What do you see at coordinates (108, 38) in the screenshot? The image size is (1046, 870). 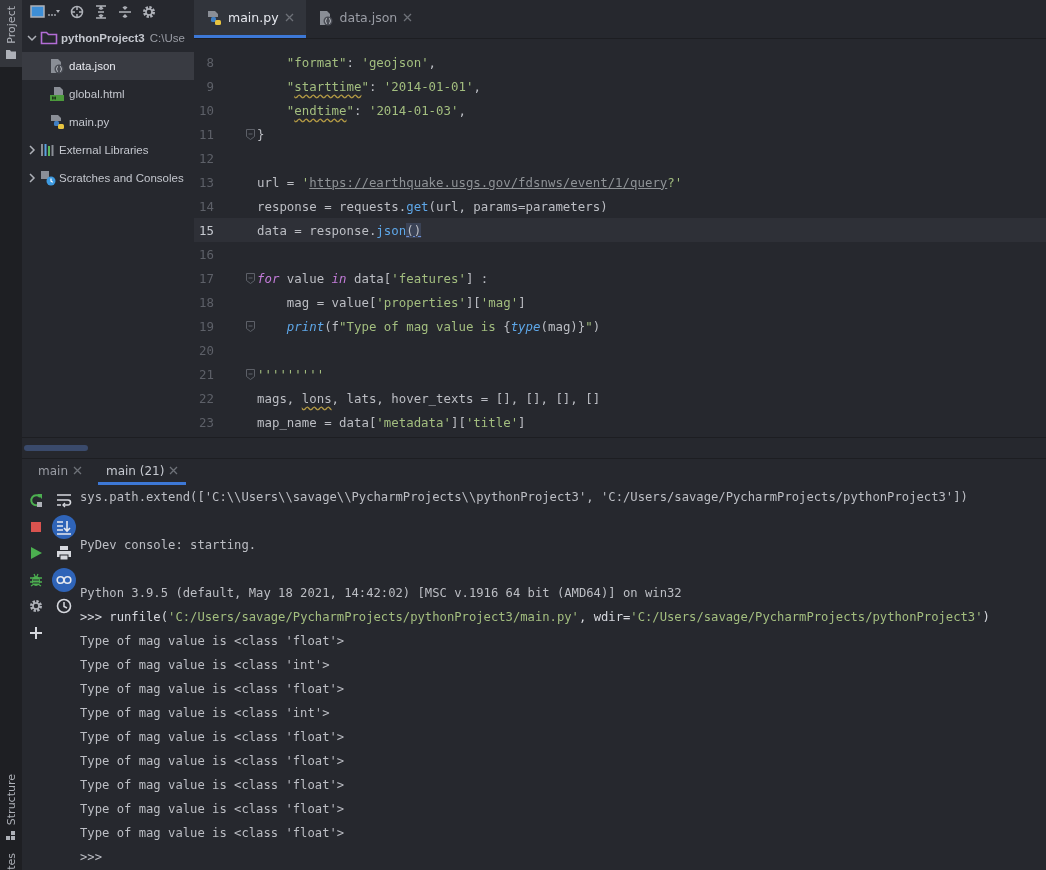 I see `tree-item: pythonProject3 C:\Use` at bounding box center [108, 38].